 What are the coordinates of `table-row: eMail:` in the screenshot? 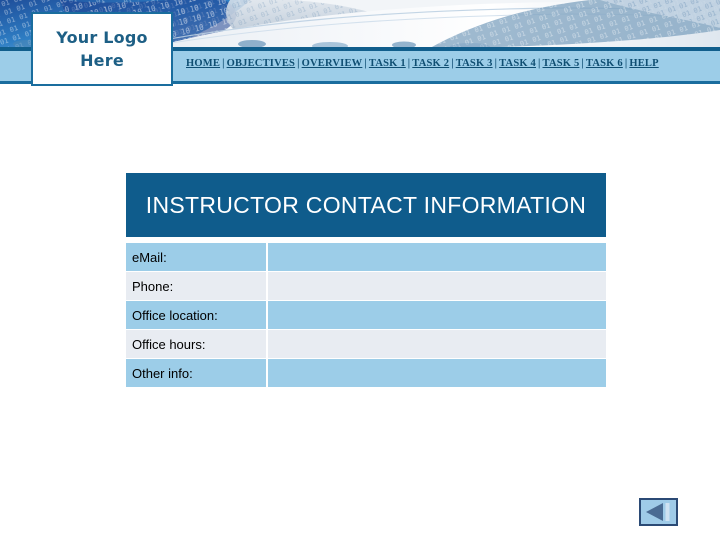 It's located at (366, 257).